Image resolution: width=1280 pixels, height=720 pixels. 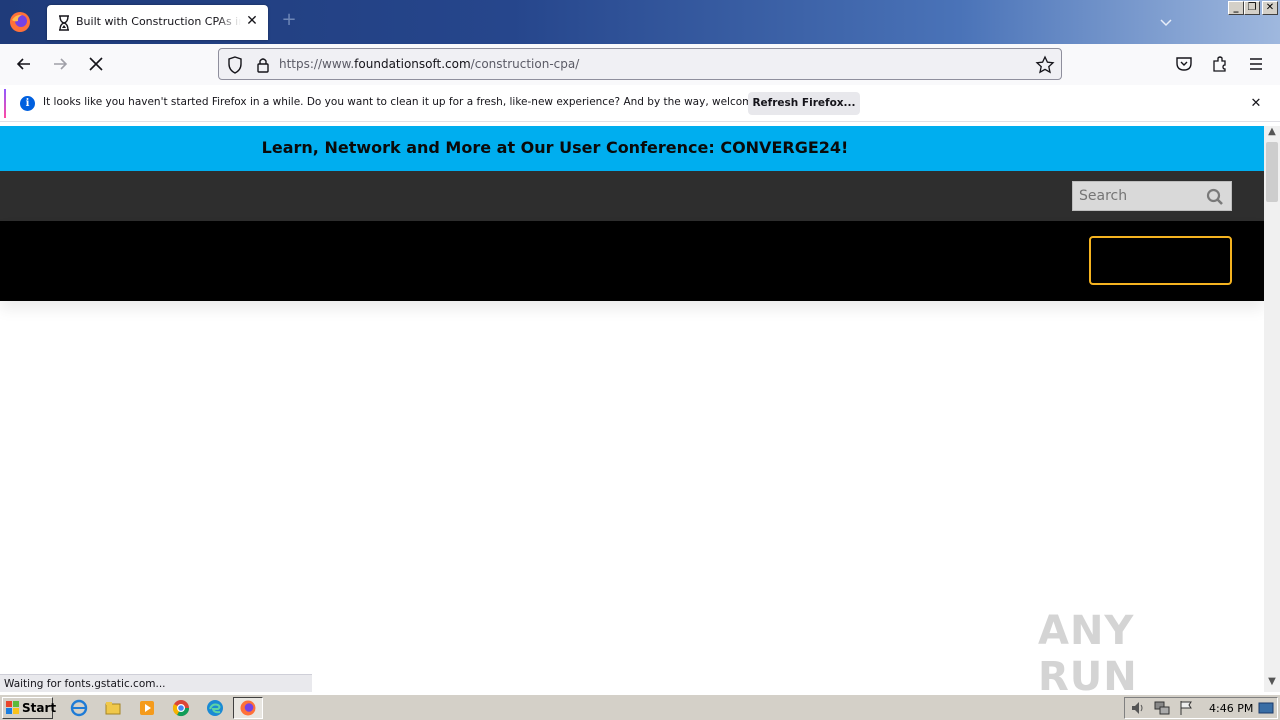 I want to click on stop-loading-icon, so click(x=96, y=64).